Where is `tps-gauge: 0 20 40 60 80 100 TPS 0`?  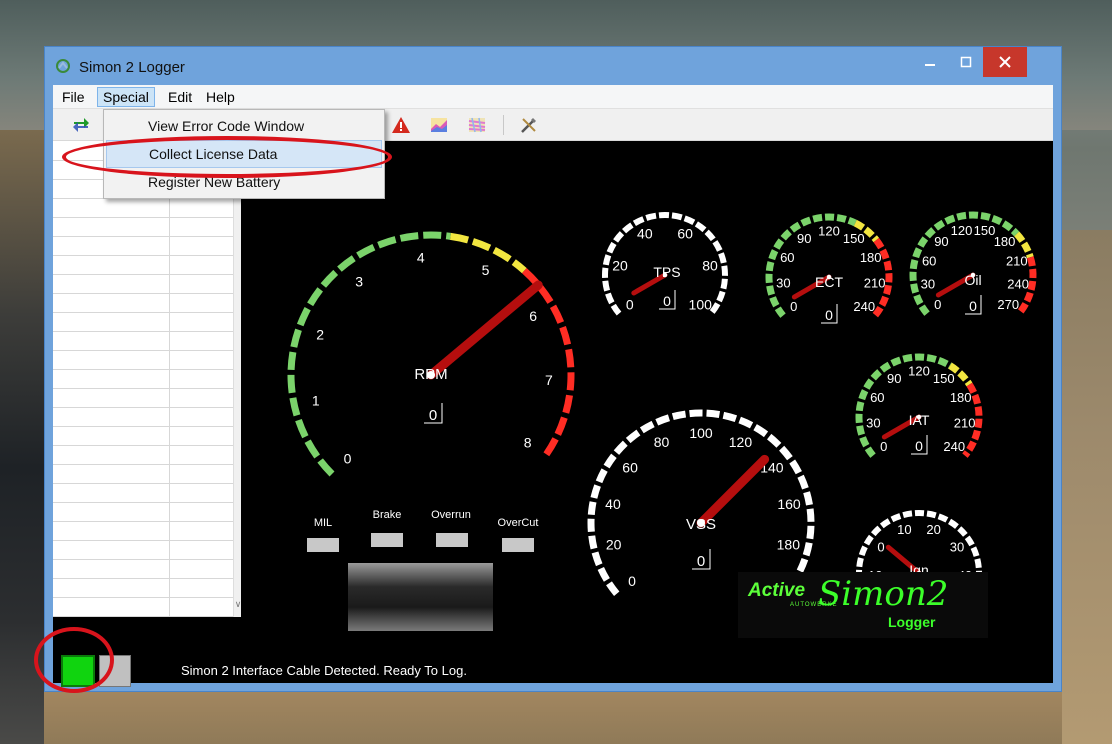 tps-gauge: 0 20 40 60 80 100 TPS 0 is located at coordinates (665, 264).